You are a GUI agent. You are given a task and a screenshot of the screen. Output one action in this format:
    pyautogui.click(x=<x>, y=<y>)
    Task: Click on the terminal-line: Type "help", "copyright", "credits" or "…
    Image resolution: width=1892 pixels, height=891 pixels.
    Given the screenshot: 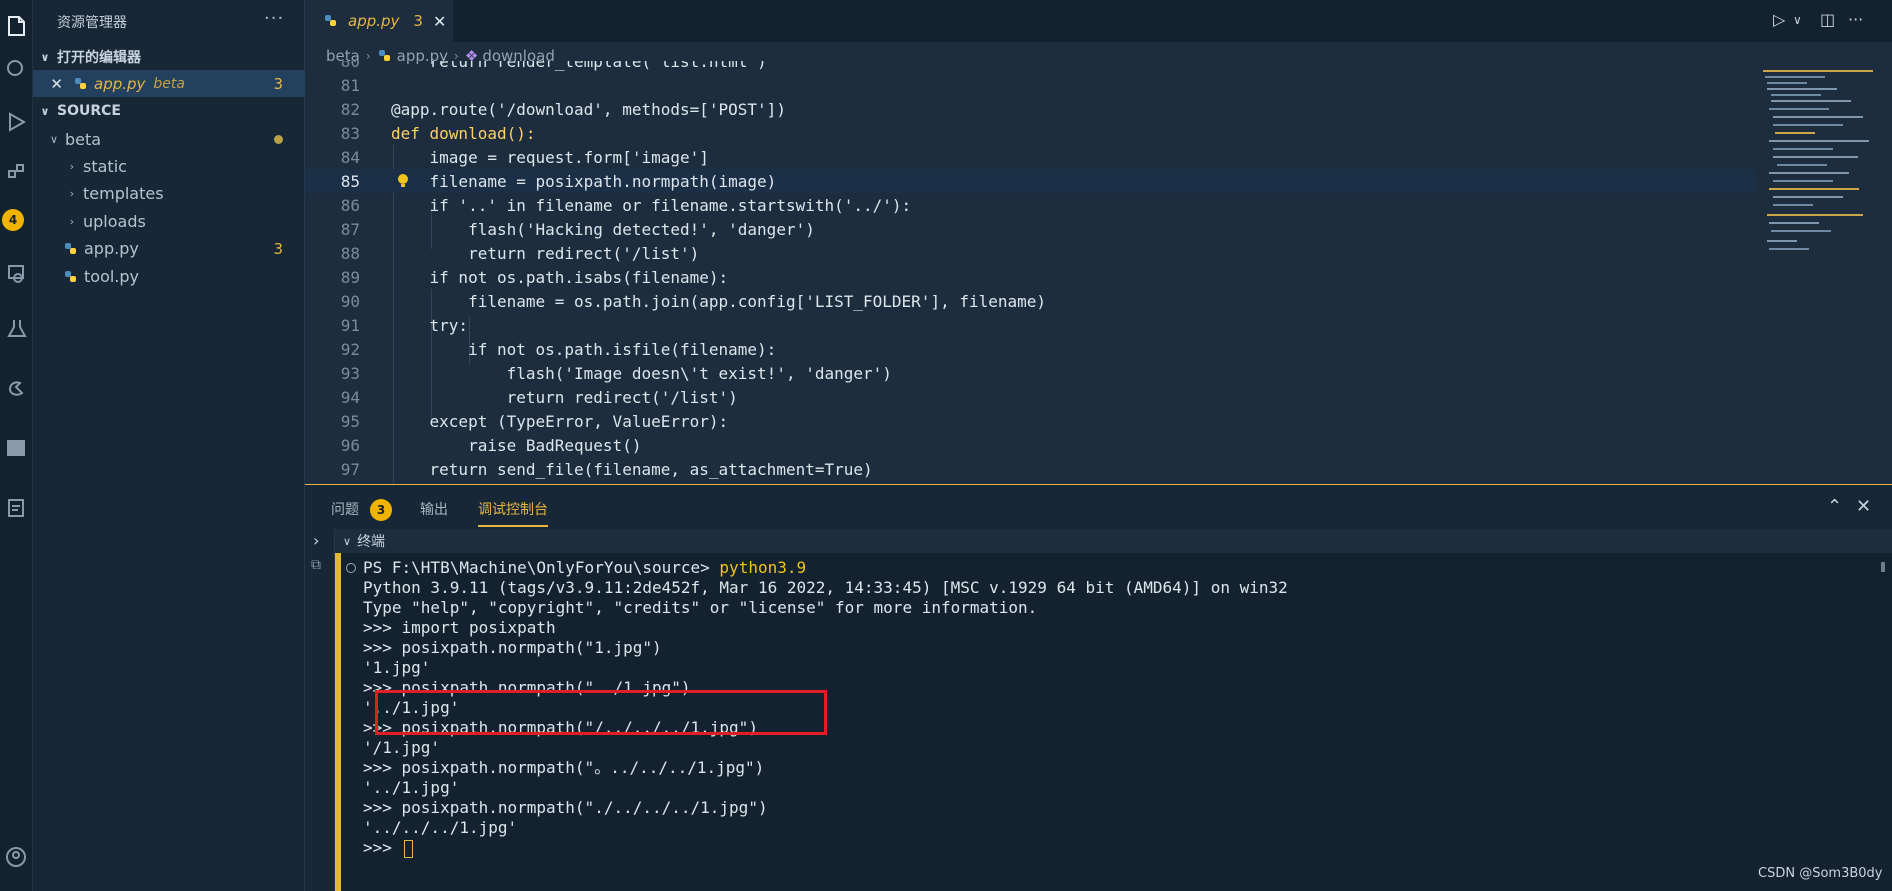 What is the action you would take?
    pyautogui.click(x=700, y=607)
    